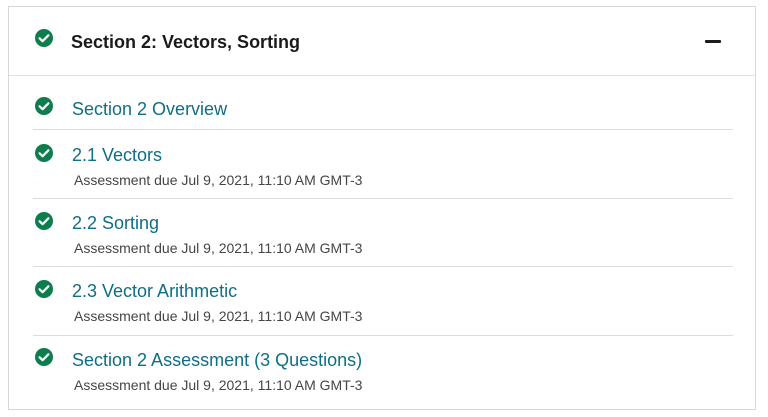 The height and width of the screenshot is (417, 768). Describe the element at coordinates (117, 155) in the screenshot. I see `unit-link: 2.1 Vectors` at that location.